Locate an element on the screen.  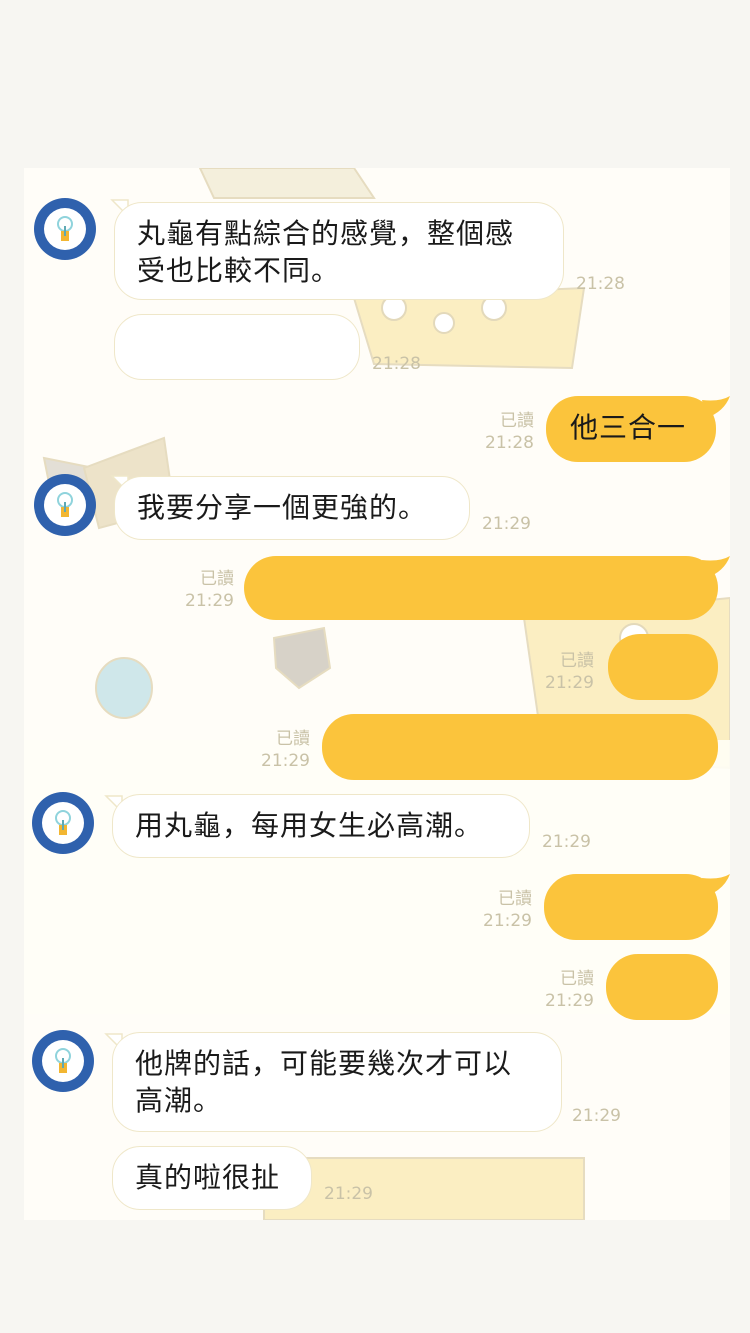
incoming-message-bubble: 用丸龜，每用女生必高潮。 is located at coordinates (321, 826).